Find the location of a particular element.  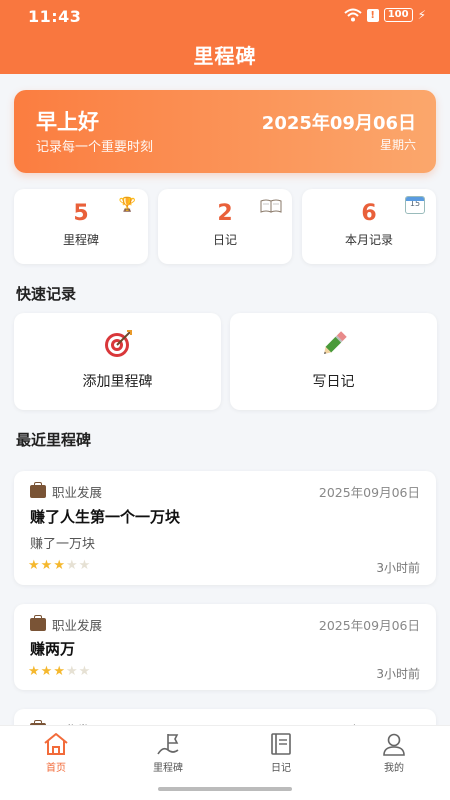

milestone-title: 赚两万 is located at coordinates (53, 649).